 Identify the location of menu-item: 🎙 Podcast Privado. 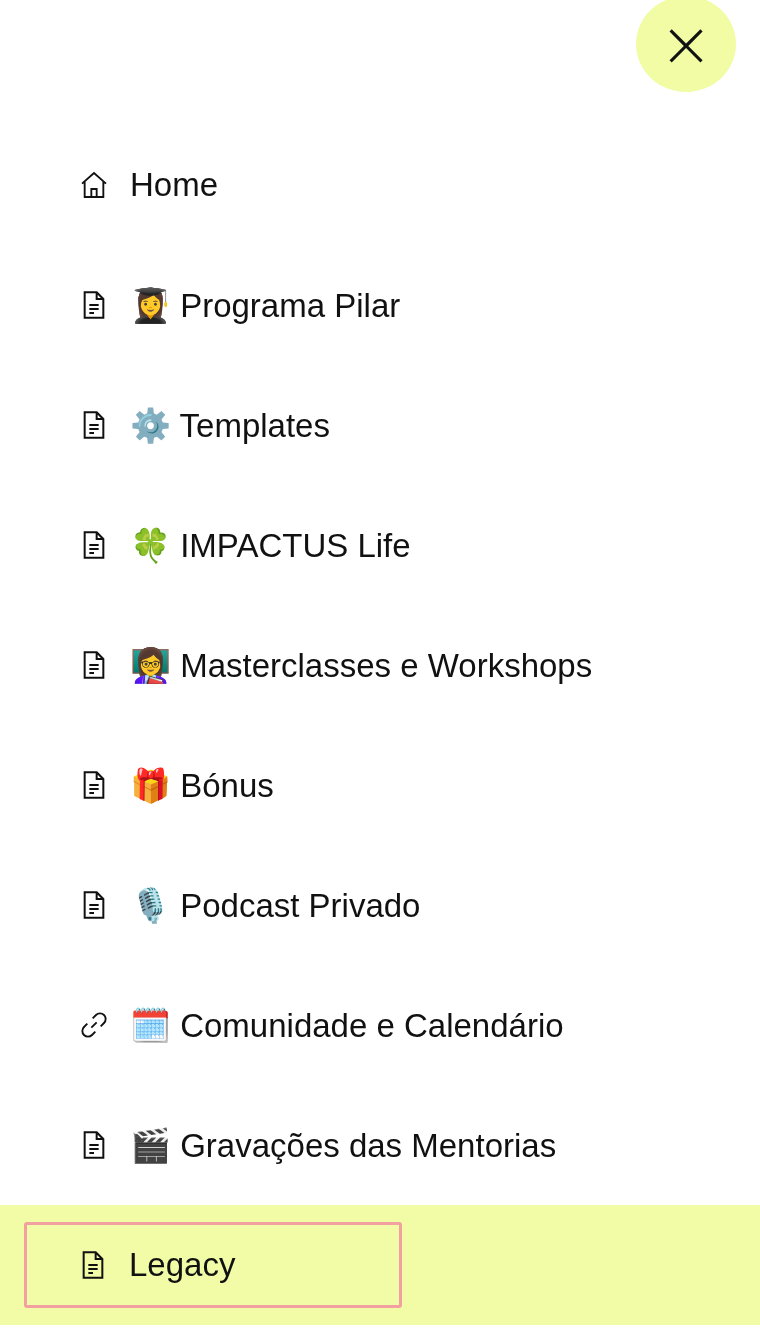
(249, 905).